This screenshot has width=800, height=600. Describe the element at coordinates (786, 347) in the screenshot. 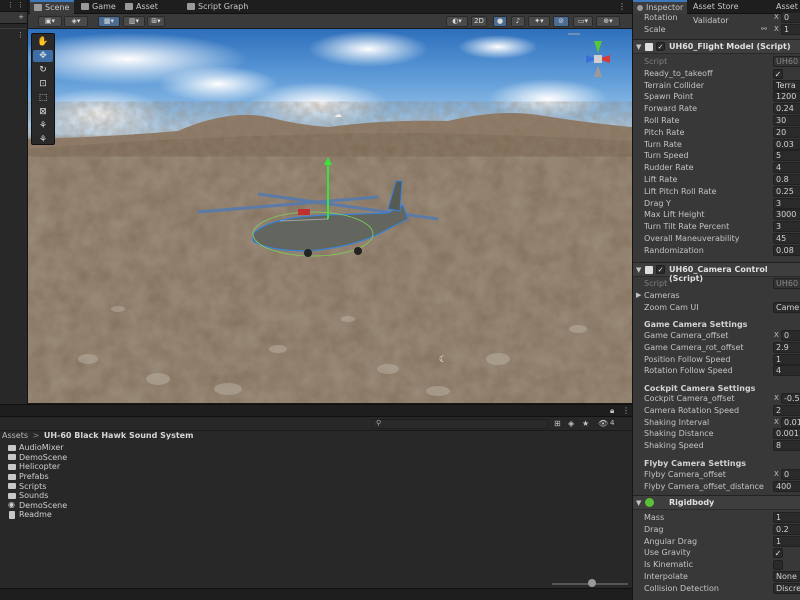

I see `field-input: 2.9` at that location.